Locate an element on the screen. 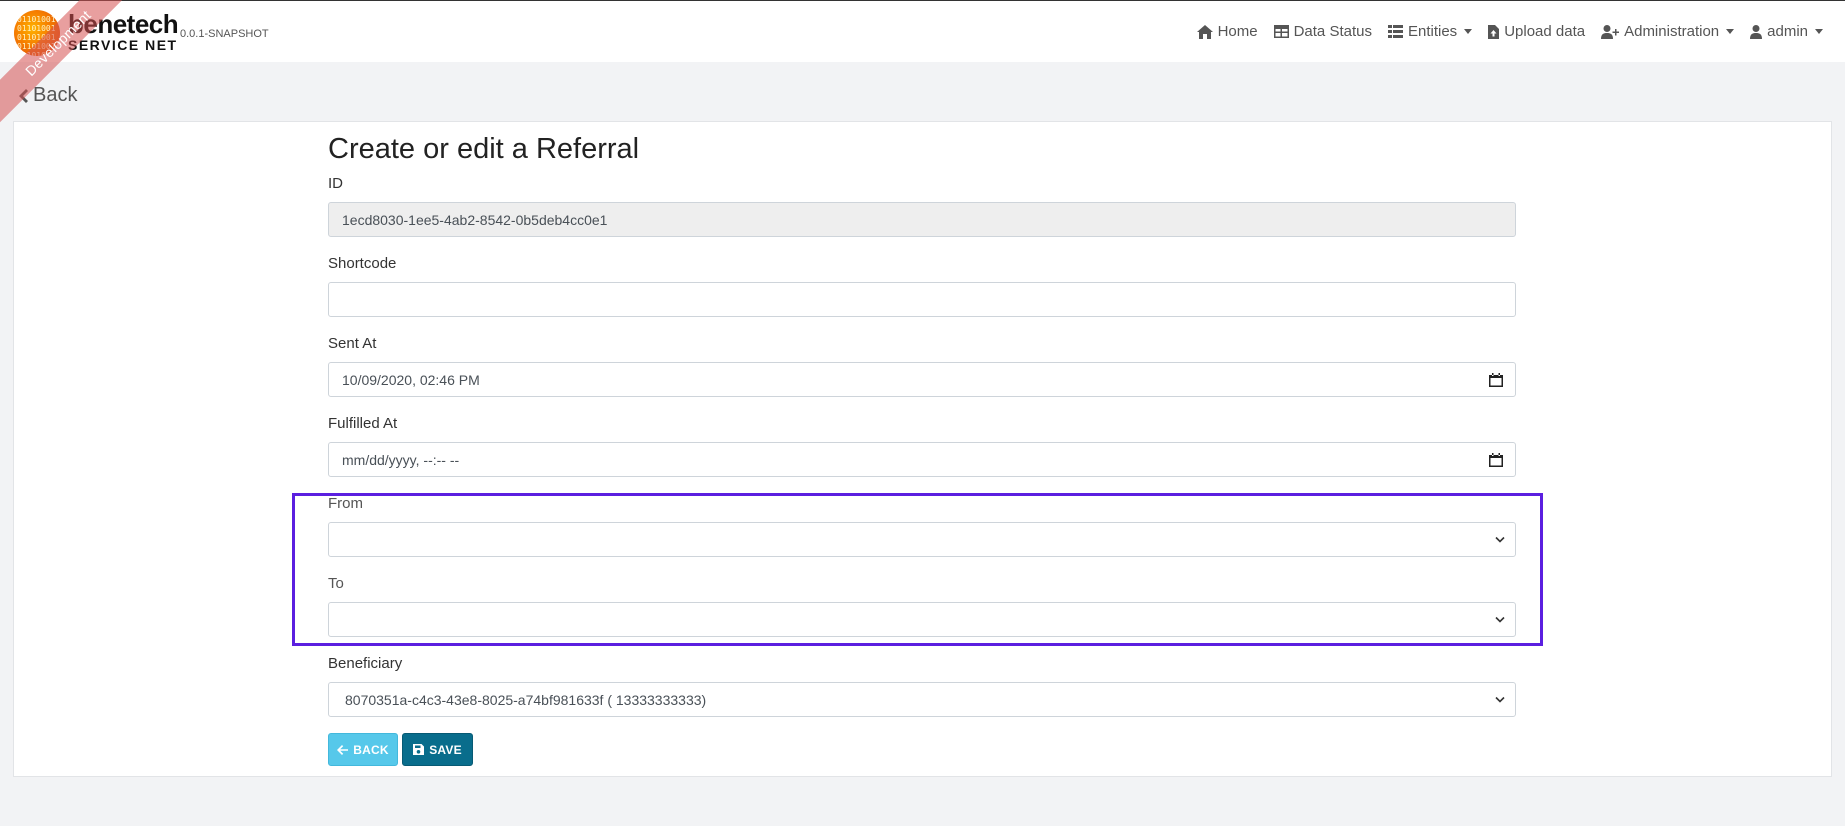 The width and height of the screenshot is (1845, 826). nav-data-status-label: Data Status is located at coordinates (1332, 31).